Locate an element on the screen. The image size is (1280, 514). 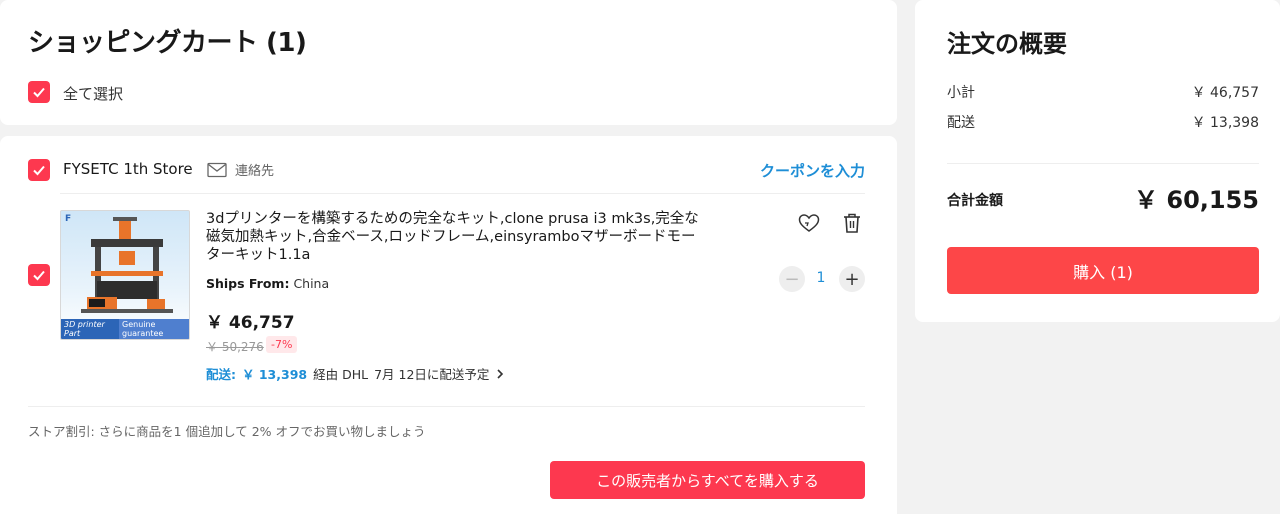
original-price: ￥ 50,276 is located at coordinates (235, 347).